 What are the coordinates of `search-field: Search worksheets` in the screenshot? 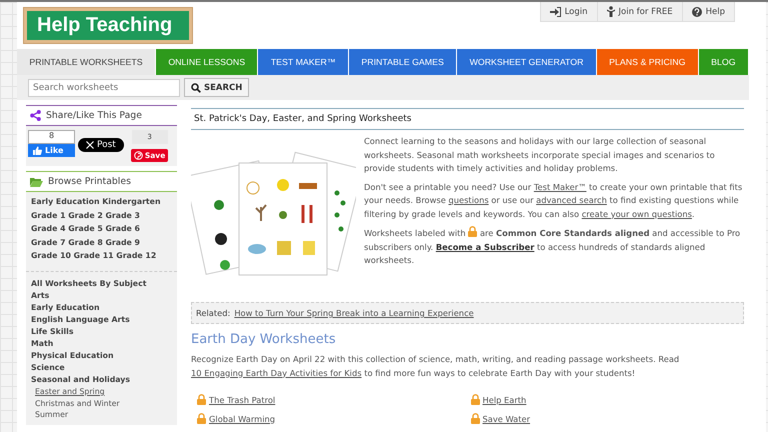 It's located at (104, 87).